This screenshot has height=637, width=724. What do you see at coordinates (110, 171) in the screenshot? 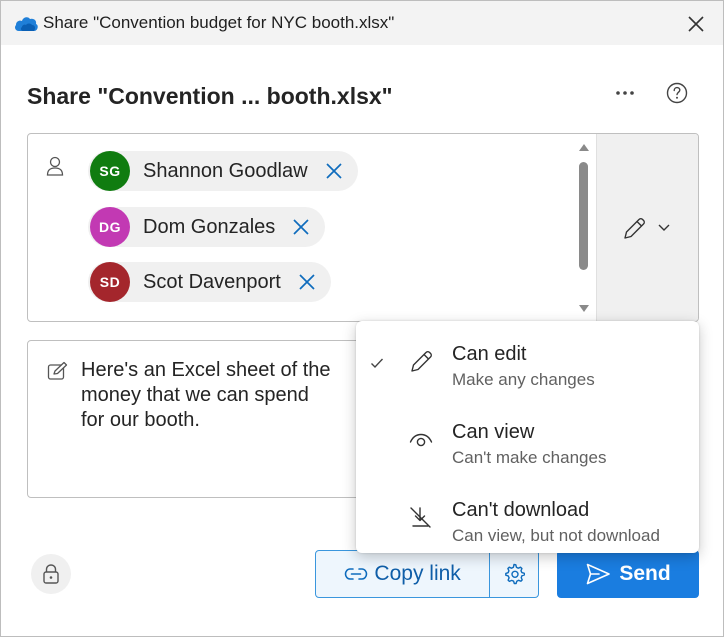
I see `avatar: SG` at bounding box center [110, 171].